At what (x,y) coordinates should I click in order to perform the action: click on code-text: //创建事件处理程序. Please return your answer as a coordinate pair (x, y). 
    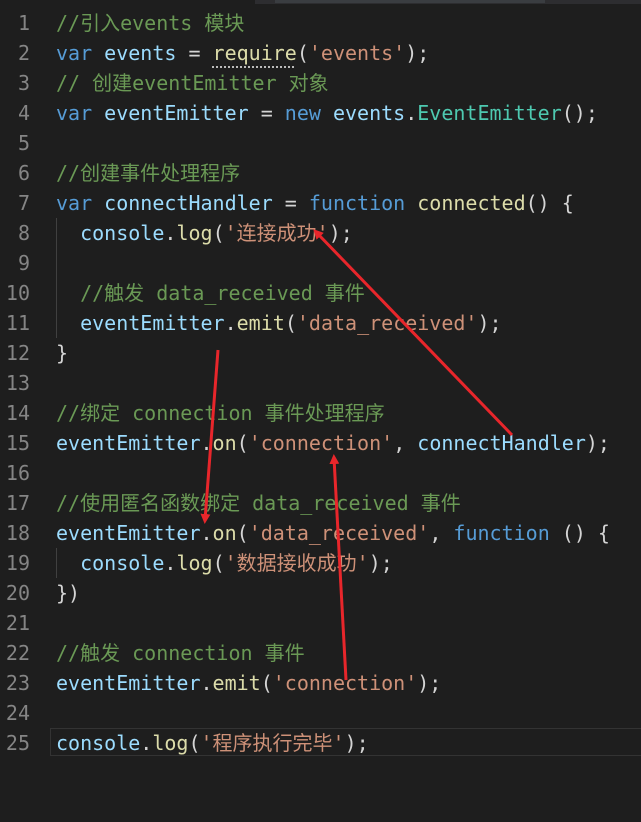
    Looking at the image, I should click on (148, 173).